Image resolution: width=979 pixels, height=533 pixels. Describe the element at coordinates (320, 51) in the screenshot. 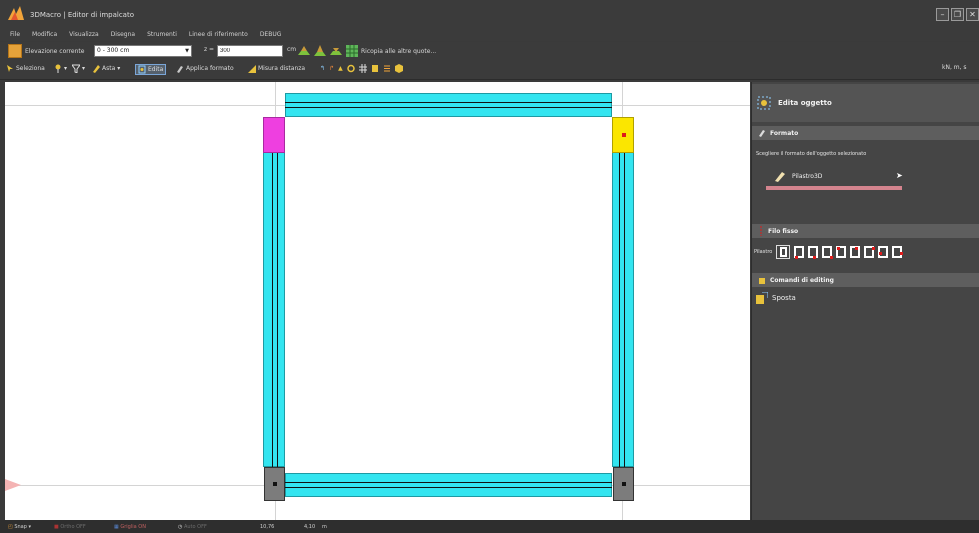

I see `copy-level-icon` at that location.